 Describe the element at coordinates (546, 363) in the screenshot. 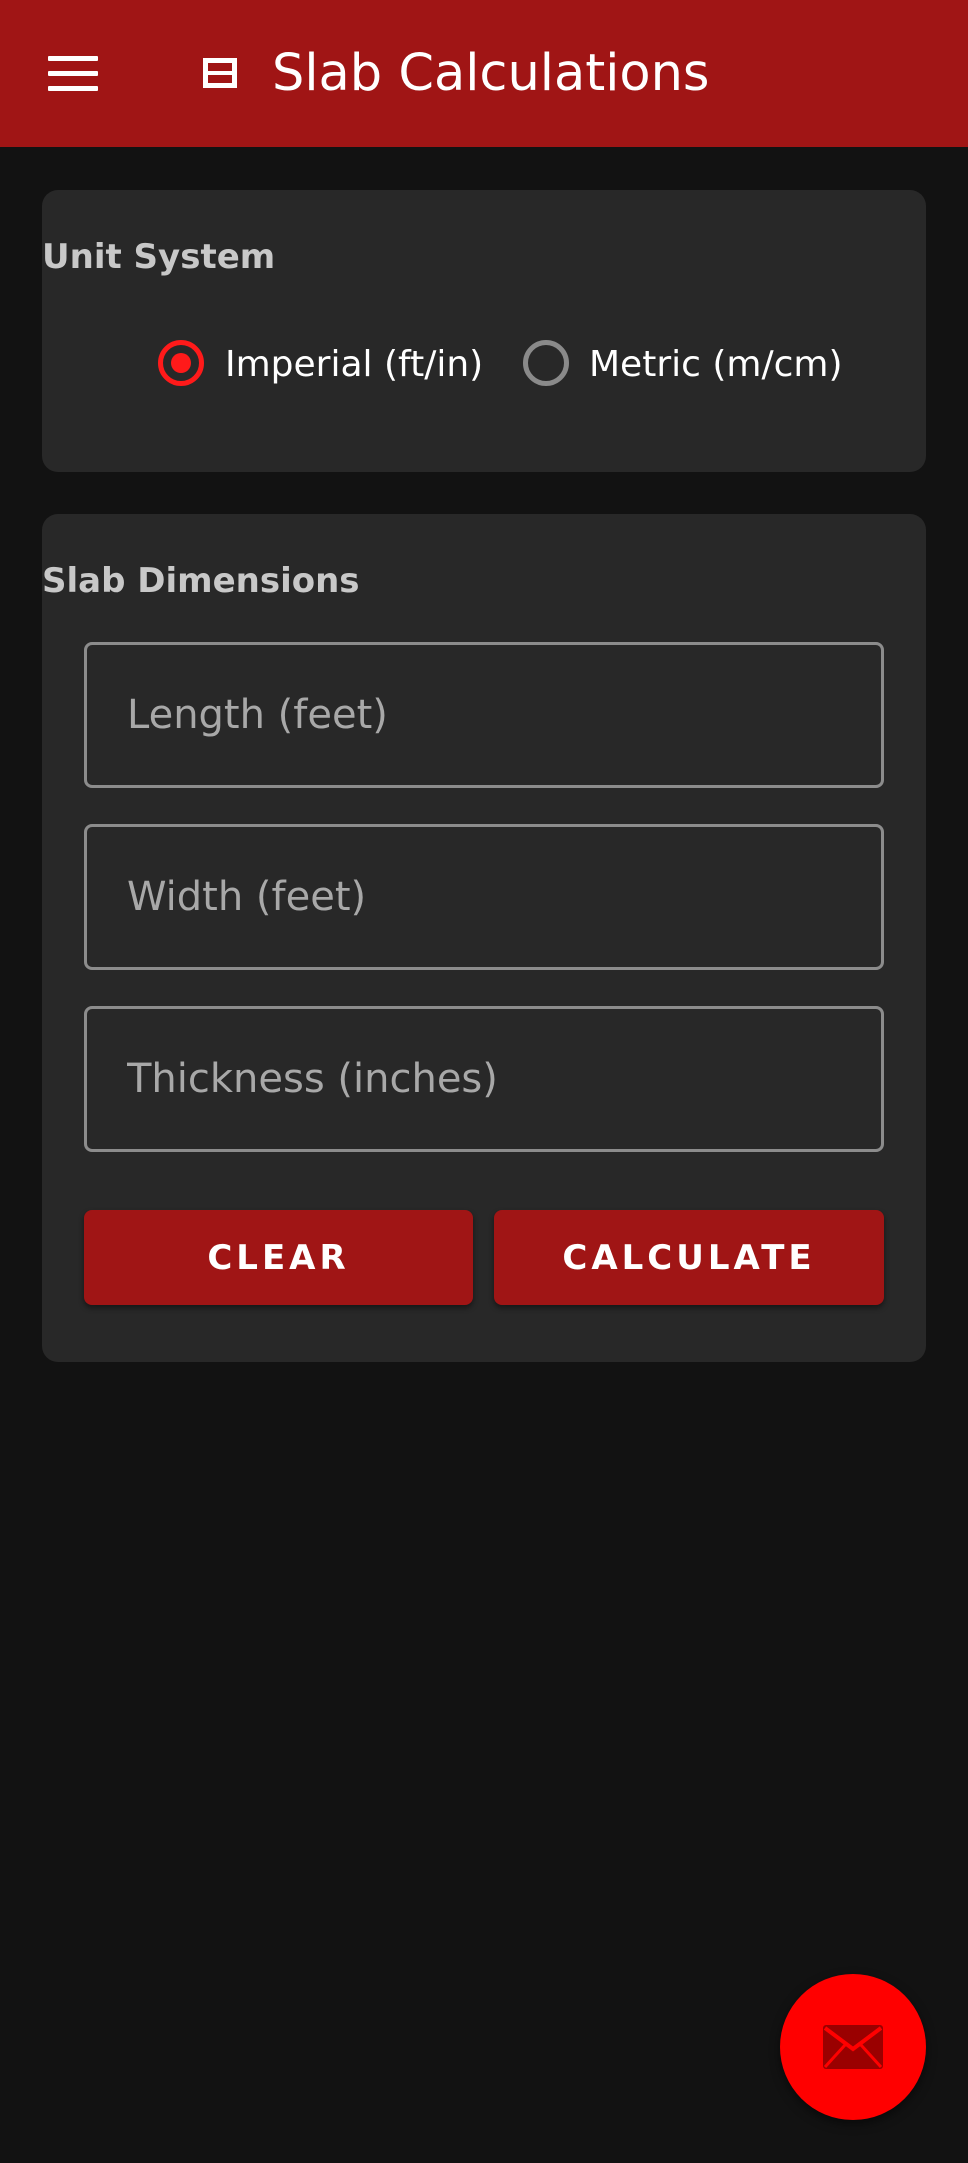

I see `metric-radio` at that location.